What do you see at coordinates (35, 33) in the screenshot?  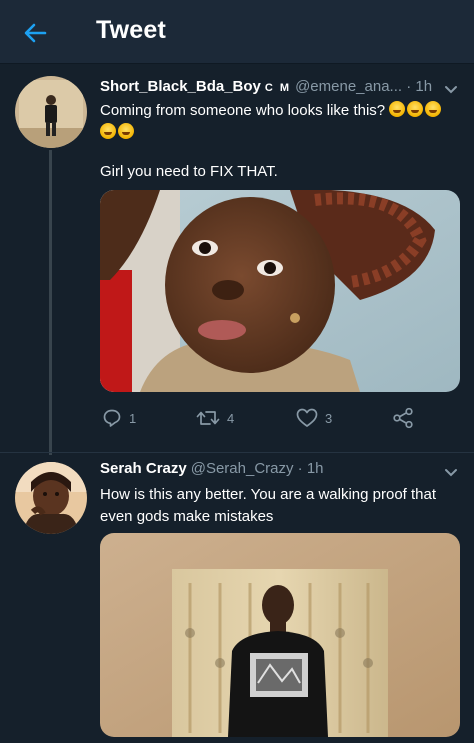 I see `arrow-left-icon` at bounding box center [35, 33].